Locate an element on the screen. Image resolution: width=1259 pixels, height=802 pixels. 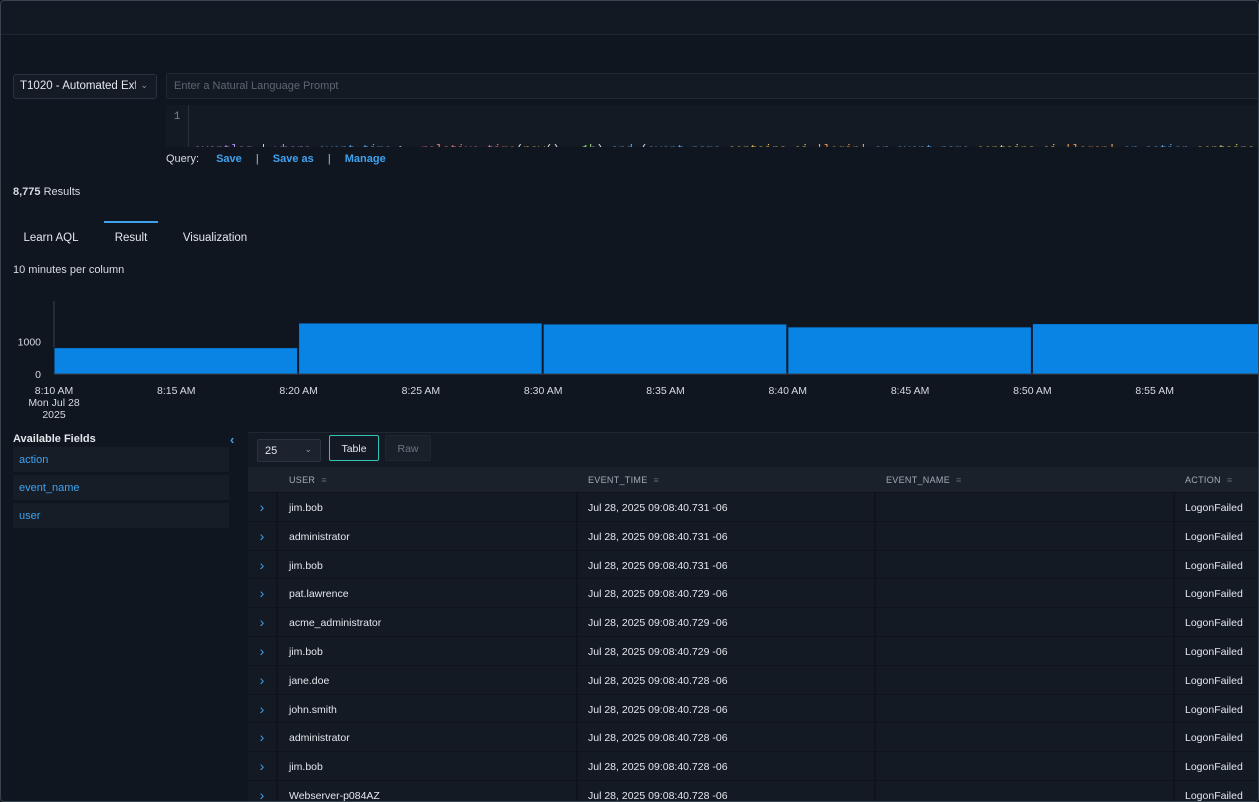
code-token: or is located at coordinates (1130, 145).